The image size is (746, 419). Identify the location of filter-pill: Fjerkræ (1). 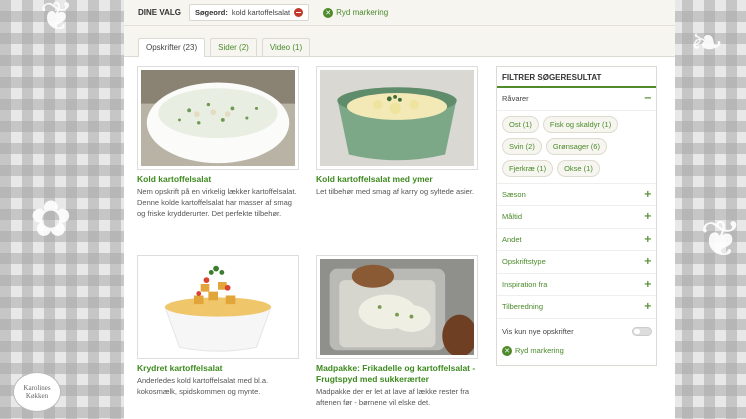
(528, 168).